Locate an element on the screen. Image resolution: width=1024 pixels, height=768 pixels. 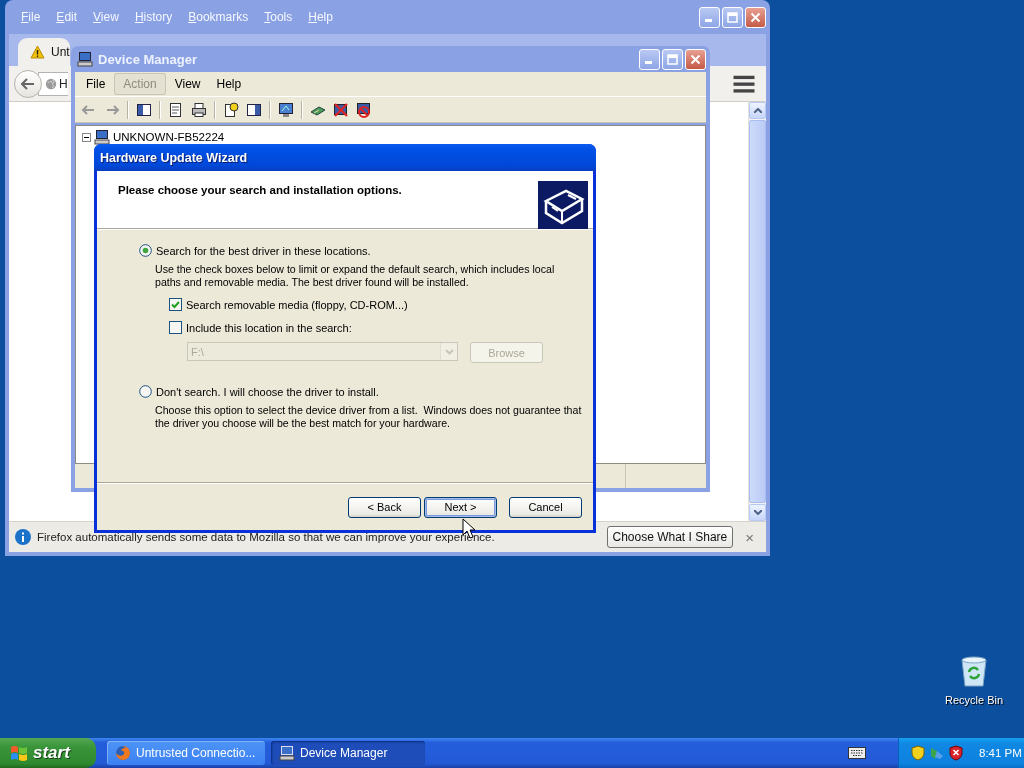
chevron-down-icon is located at coordinates (757, 512).